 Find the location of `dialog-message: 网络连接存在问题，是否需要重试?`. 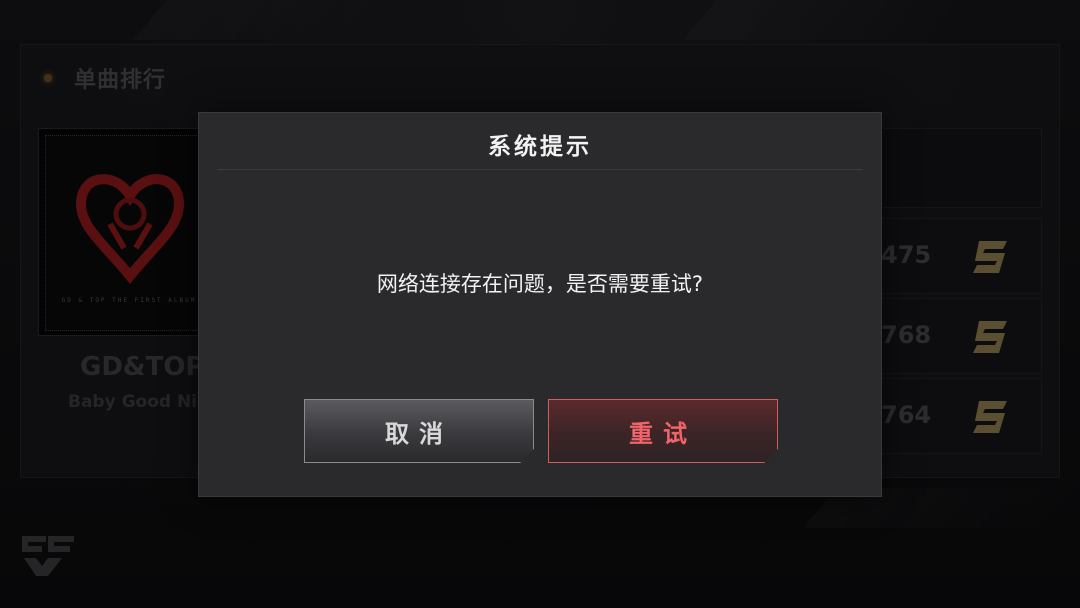

dialog-message: 网络连接存在问题，是否需要重试? is located at coordinates (540, 284).